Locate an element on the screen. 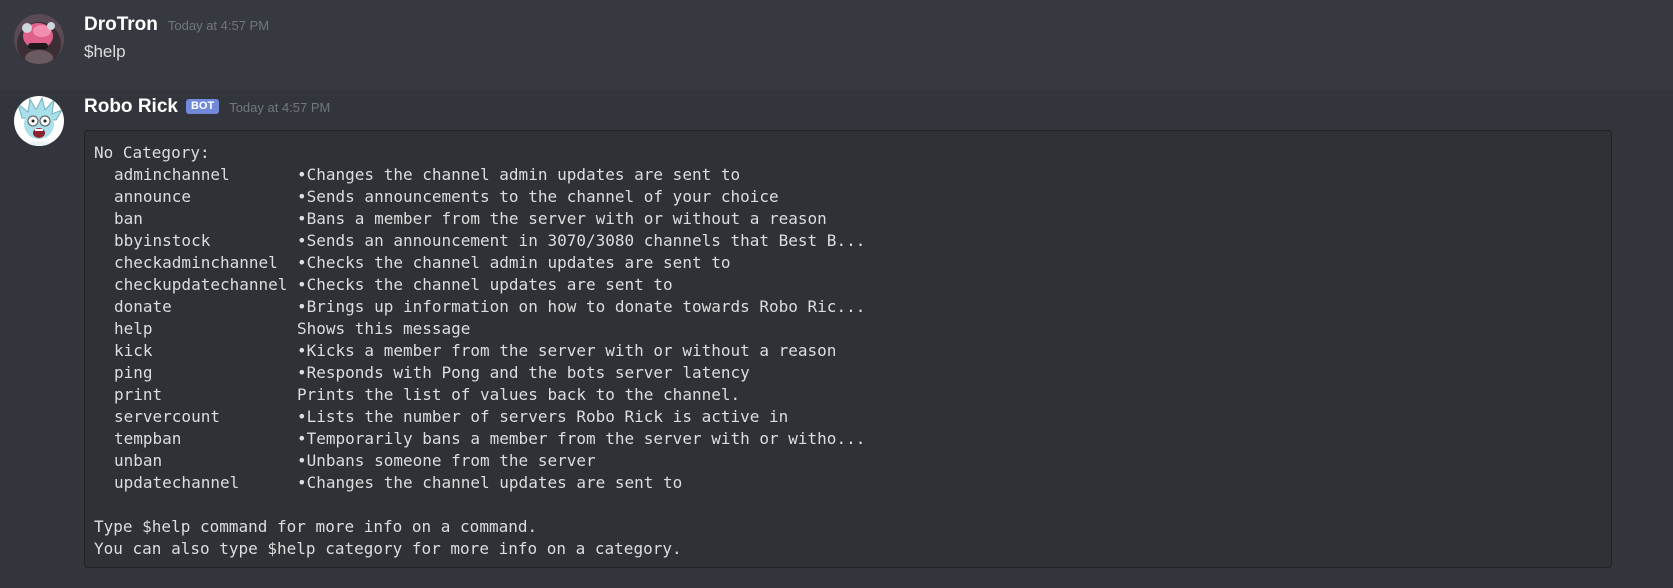  message-header: Robo Rick BOT Today at 4:57 PM is located at coordinates (207, 107).